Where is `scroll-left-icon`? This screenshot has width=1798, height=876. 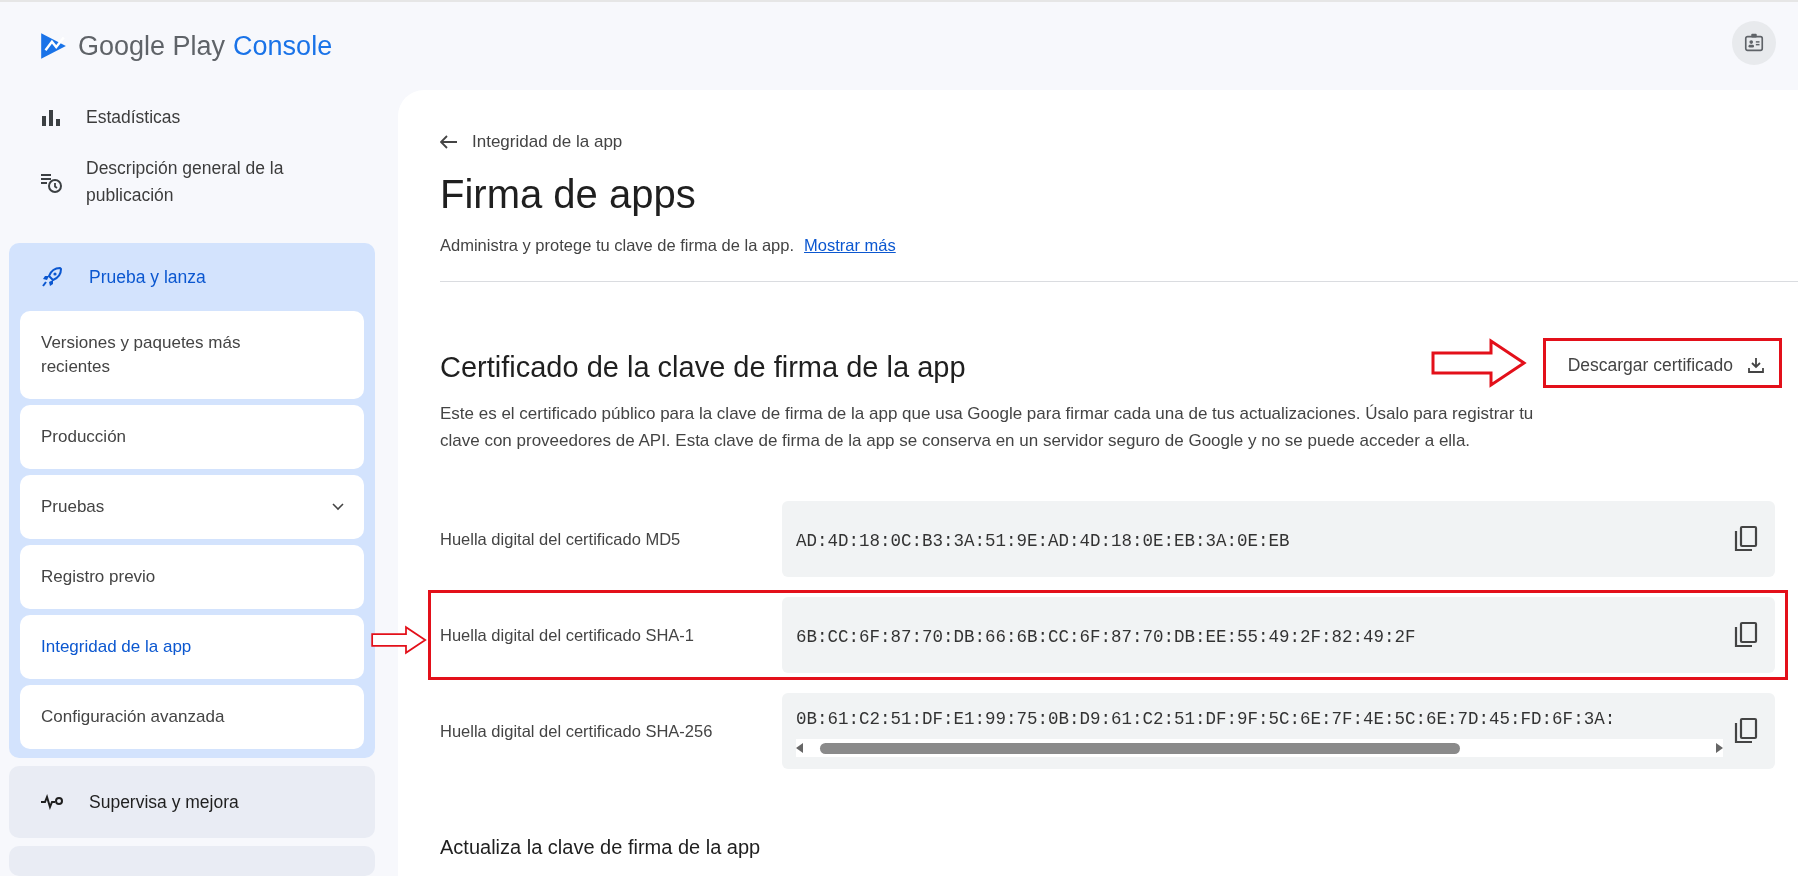
scroll-left-icon is located at coordinates (800, 748).